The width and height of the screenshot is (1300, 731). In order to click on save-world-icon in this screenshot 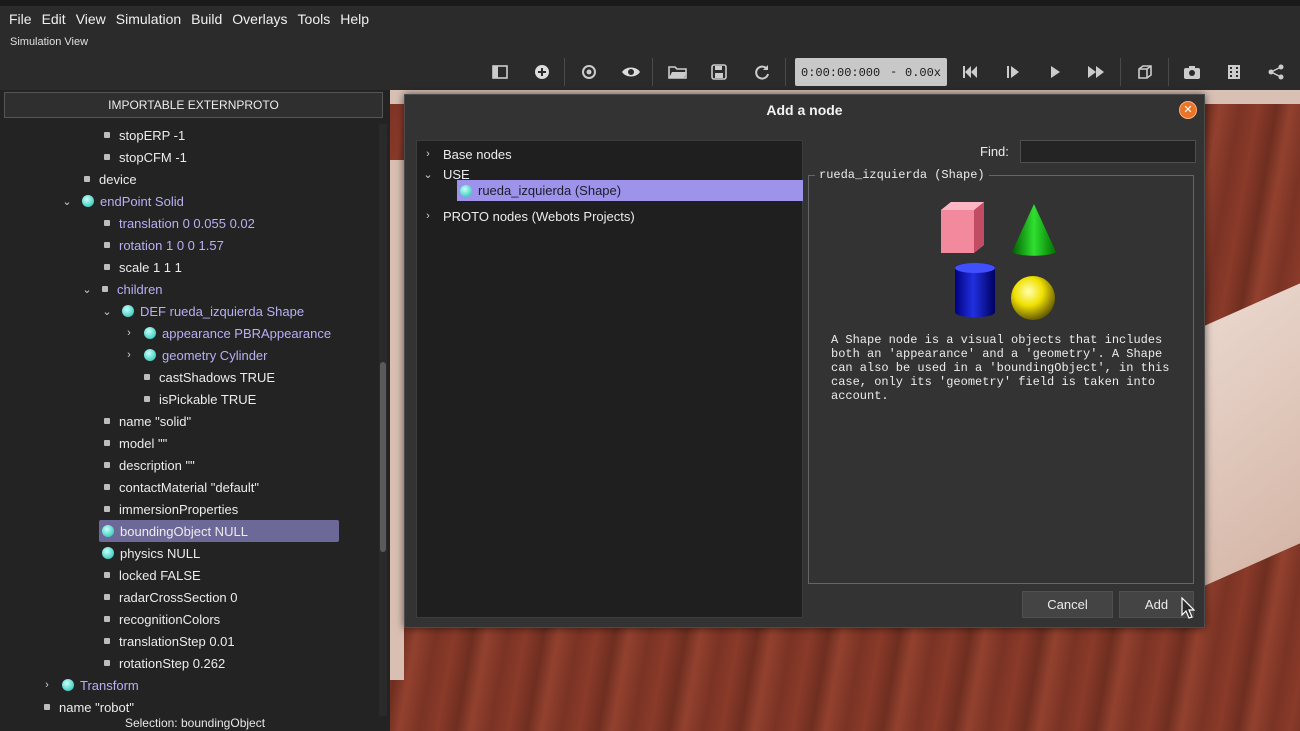, I will do `click(719, 72)`.